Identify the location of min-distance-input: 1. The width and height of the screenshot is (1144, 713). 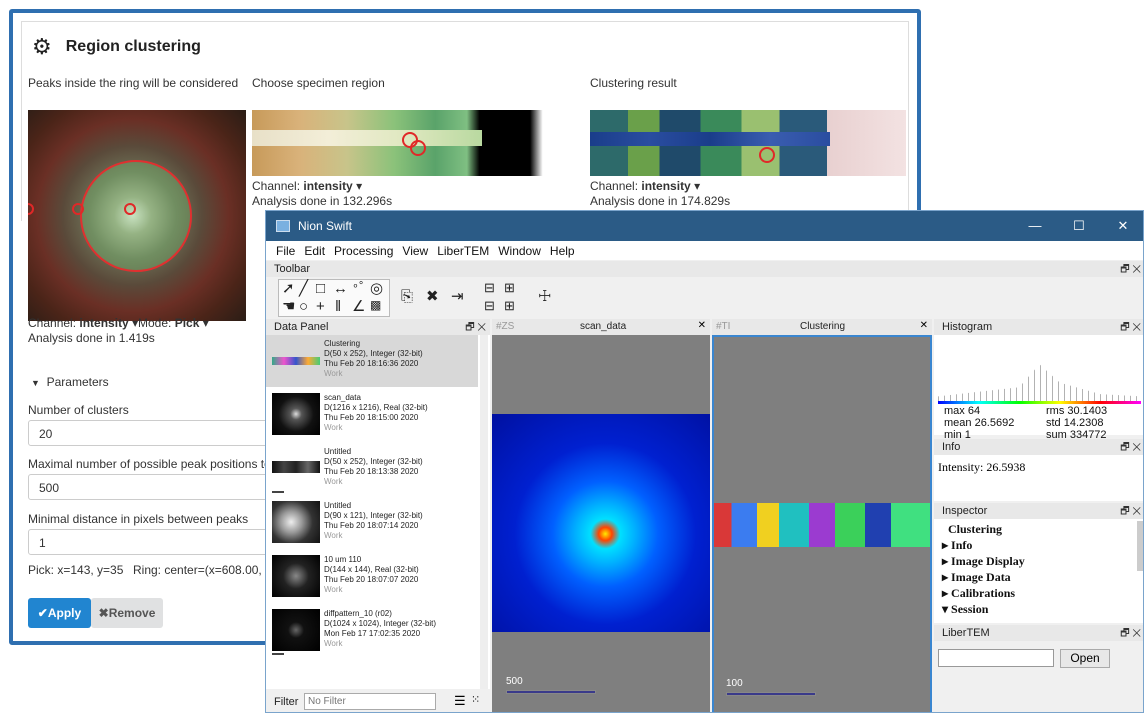
(158, 542).